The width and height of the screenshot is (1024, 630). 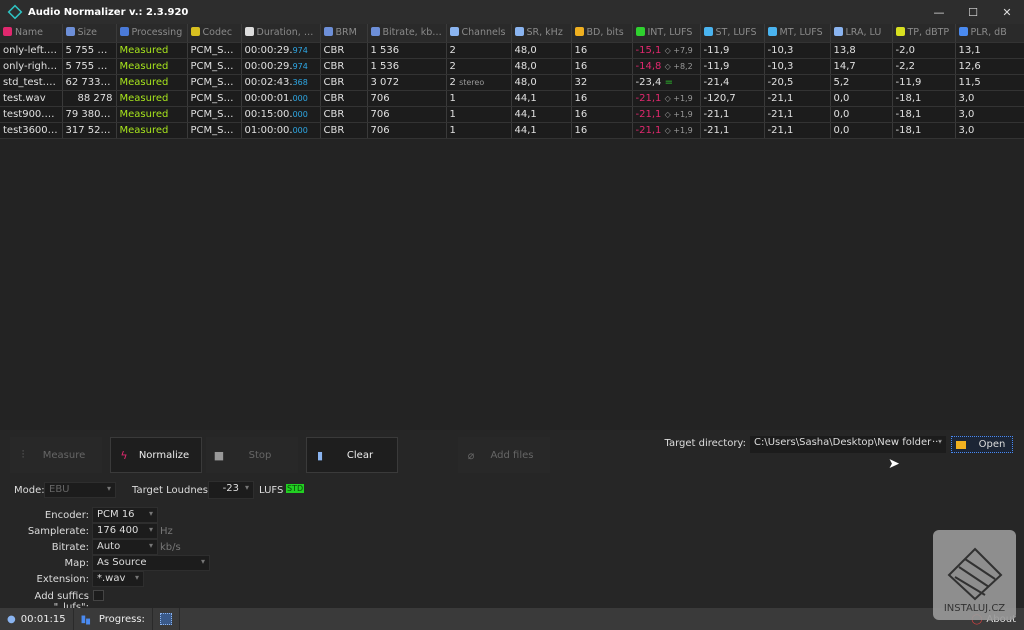 What do you see at coordinates (666, 98) in the screenshot?
I see `cell-int: -21,1 ◇ +1,9` at bounding box center [666, 98].